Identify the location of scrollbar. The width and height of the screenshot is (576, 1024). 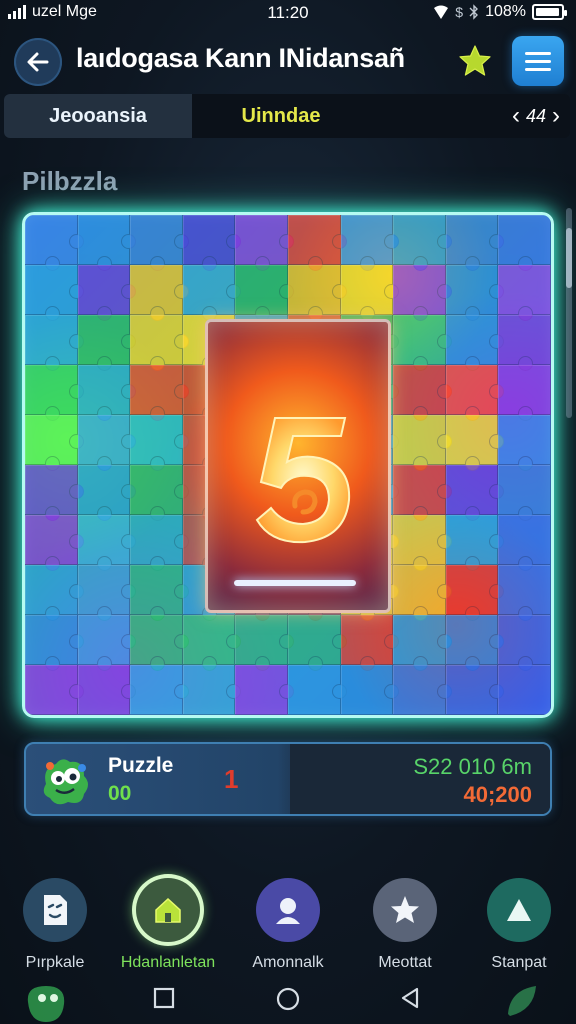
(569, 313).